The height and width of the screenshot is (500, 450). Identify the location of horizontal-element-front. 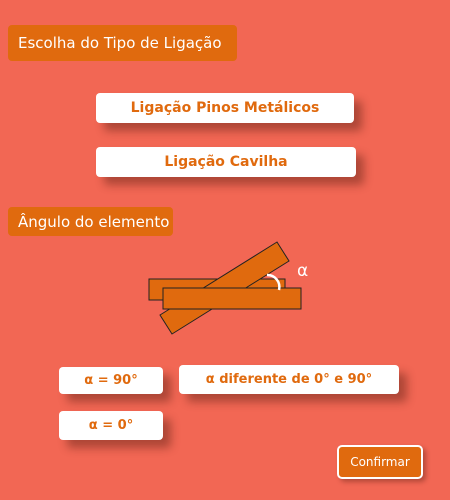
(232, 298).